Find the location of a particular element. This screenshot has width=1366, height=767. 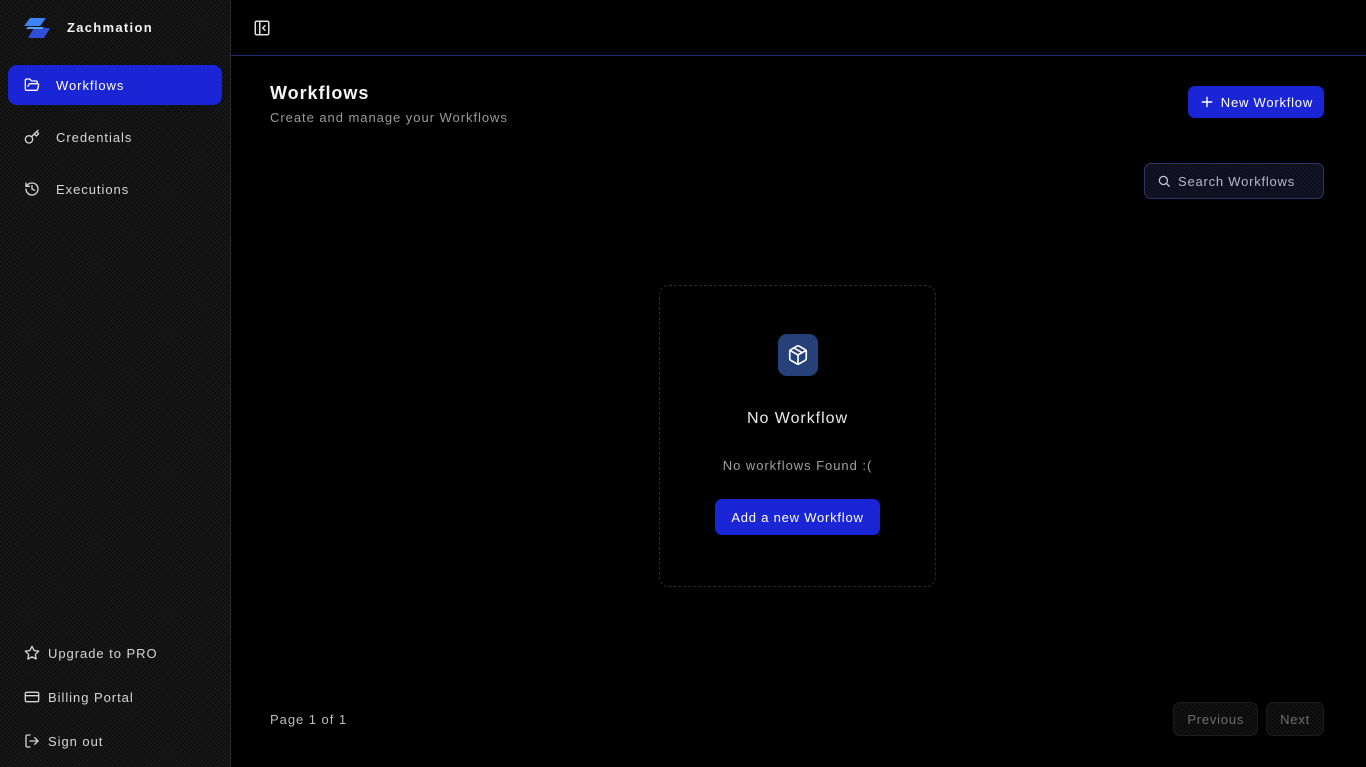

brand: Zachmation is located at coordinates (115, 27).